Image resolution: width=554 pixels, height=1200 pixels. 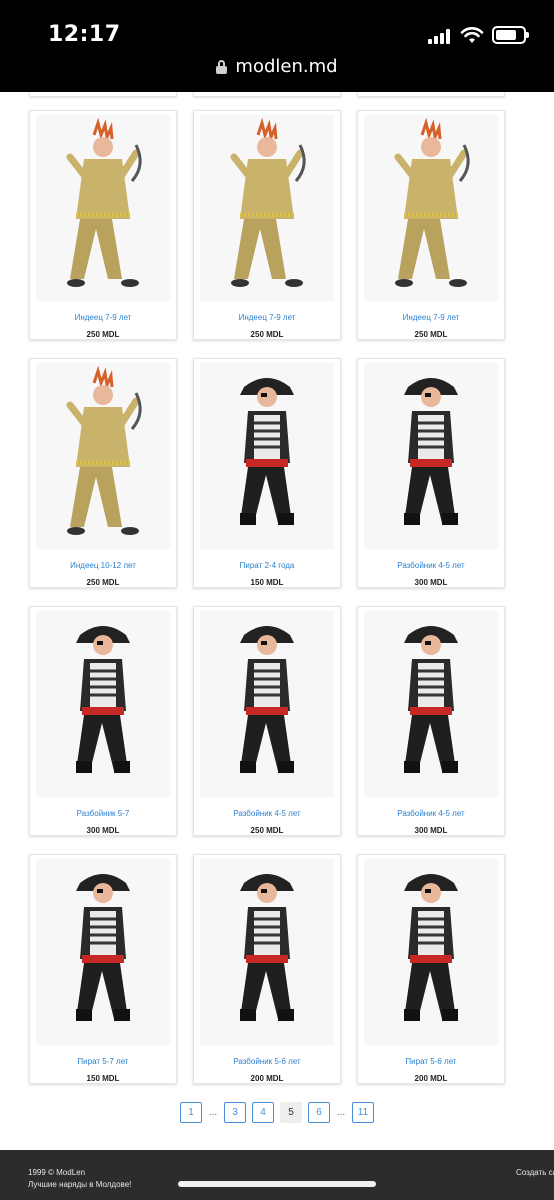 I want to click on battery-icon, so click(x=510, y=35).